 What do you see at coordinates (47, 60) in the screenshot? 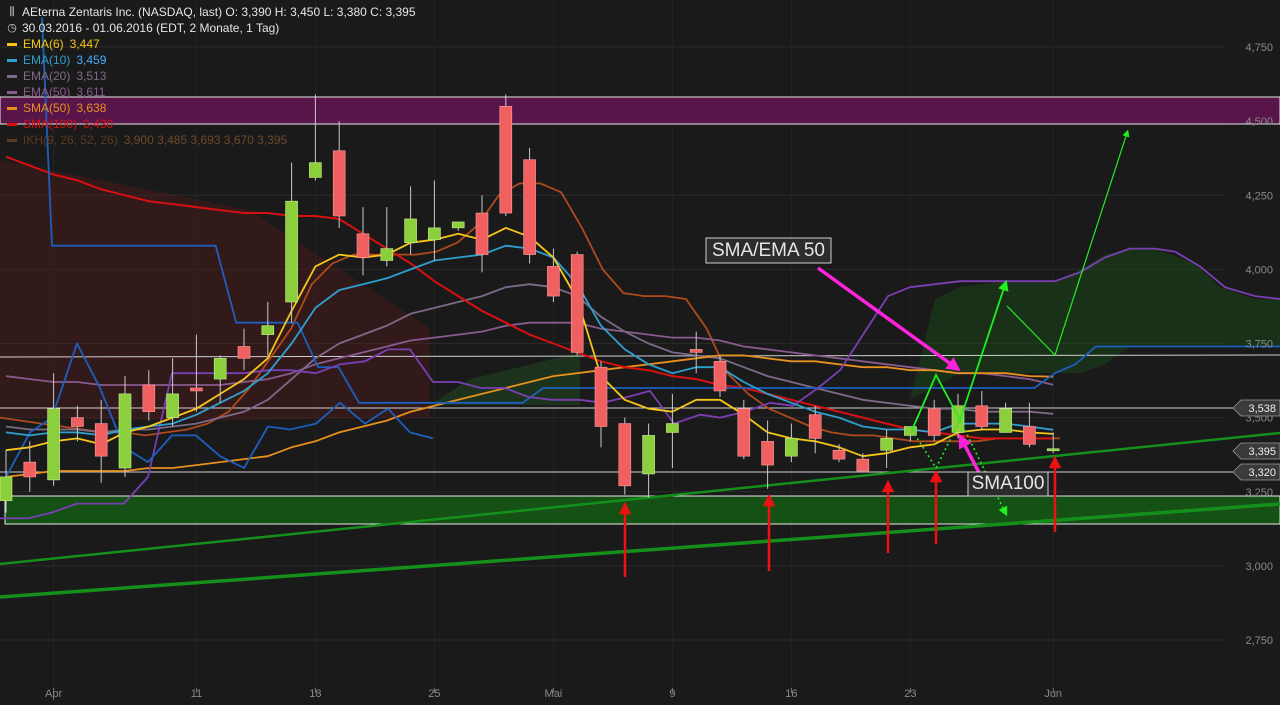
I see `legend-label: EMA(10)` at bounding box center [47, 60].